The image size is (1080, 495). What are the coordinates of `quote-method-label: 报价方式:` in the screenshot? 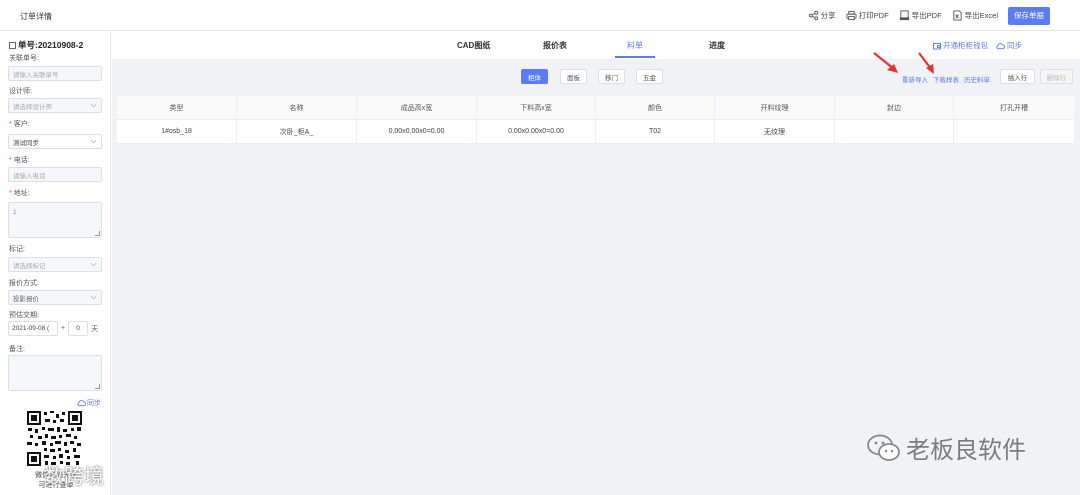 It's located at (24, 283).